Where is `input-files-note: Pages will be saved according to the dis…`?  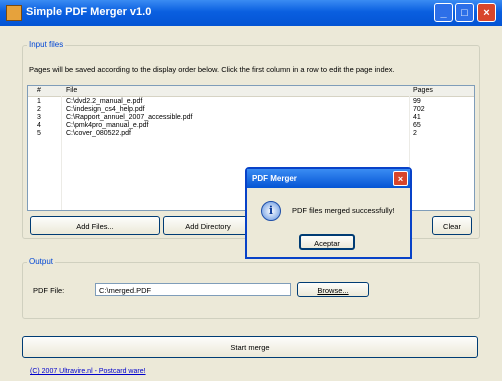 input-files-note: Pages will be saved according to the dis… is located at coordinates (212, 69).